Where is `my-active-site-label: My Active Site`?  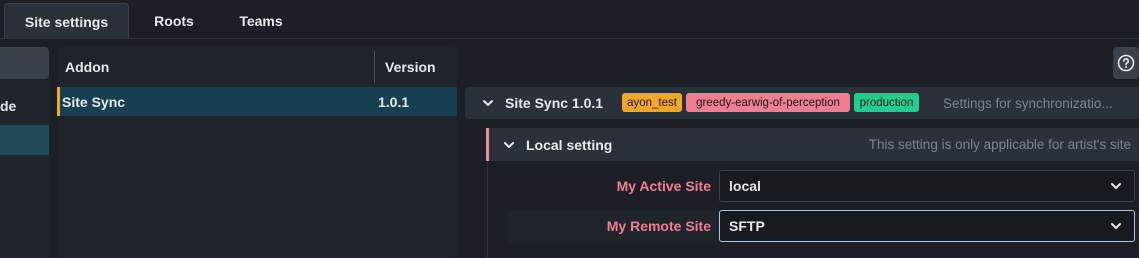
my-active-site-label: My Active Site is located at coordinates (663, 186).